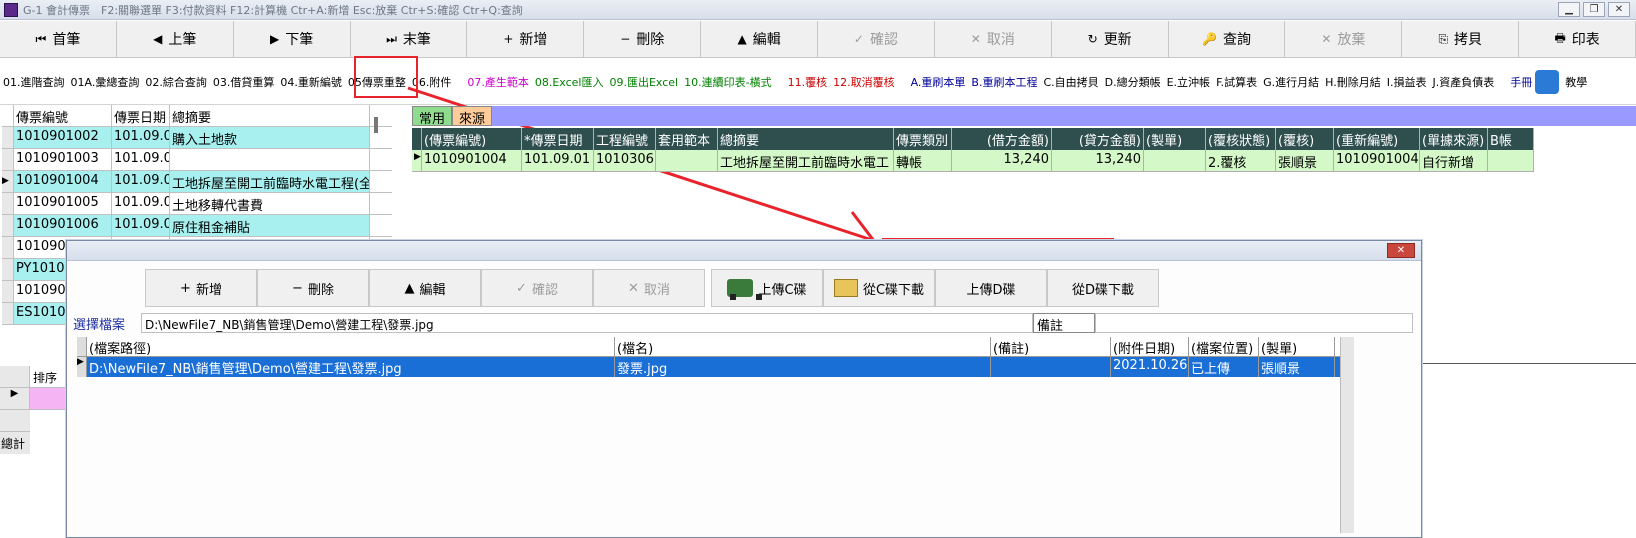  What do you see at coordinates (1619, 9) in the screenshot?
I see `close-icon: ✕` at bounding box center [1619, 9].